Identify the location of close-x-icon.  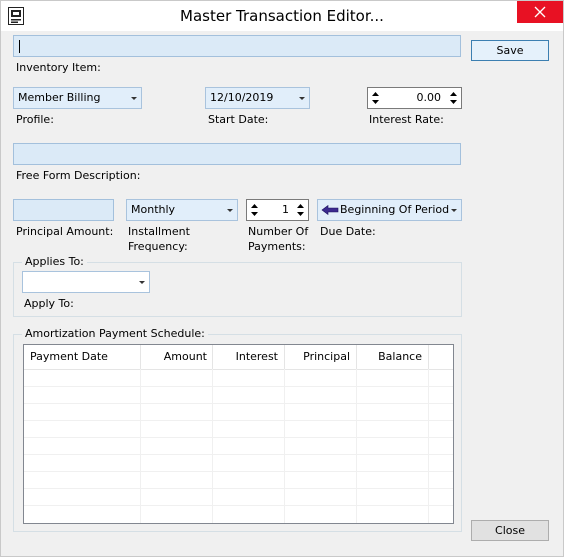
(540, 12).